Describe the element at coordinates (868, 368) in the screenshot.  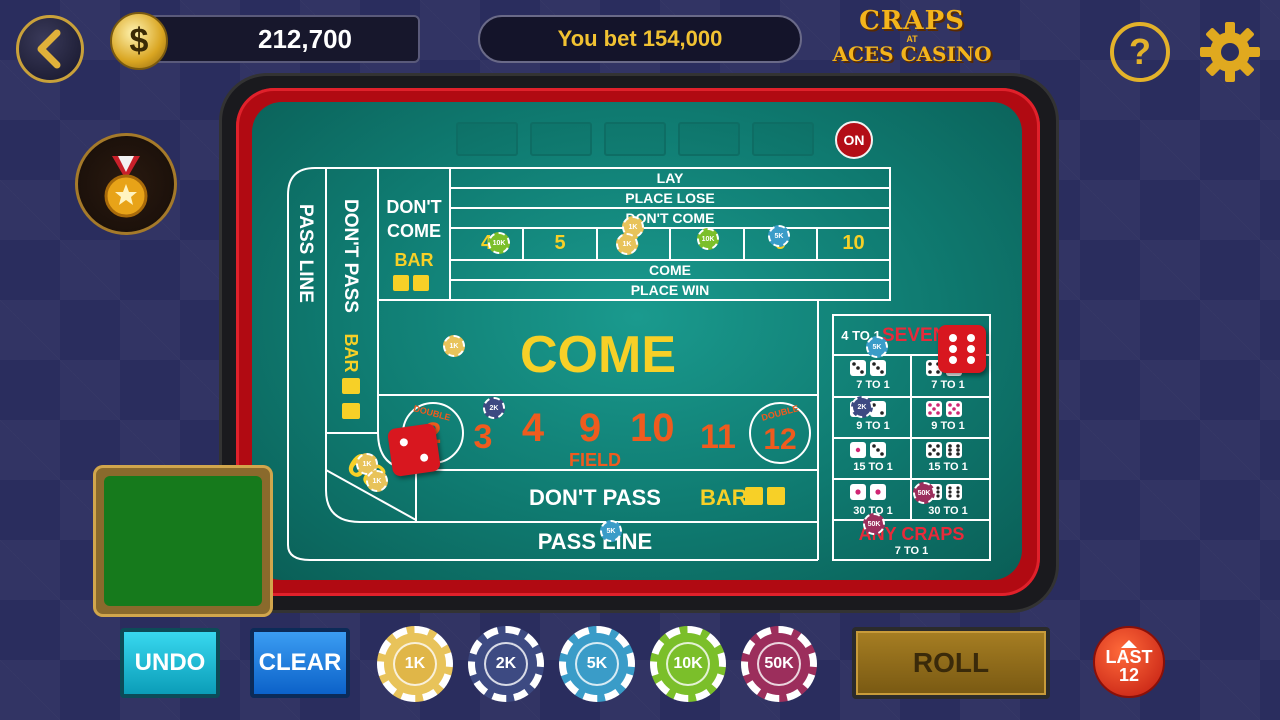
I see `hard-6-dice-icon` at that location.